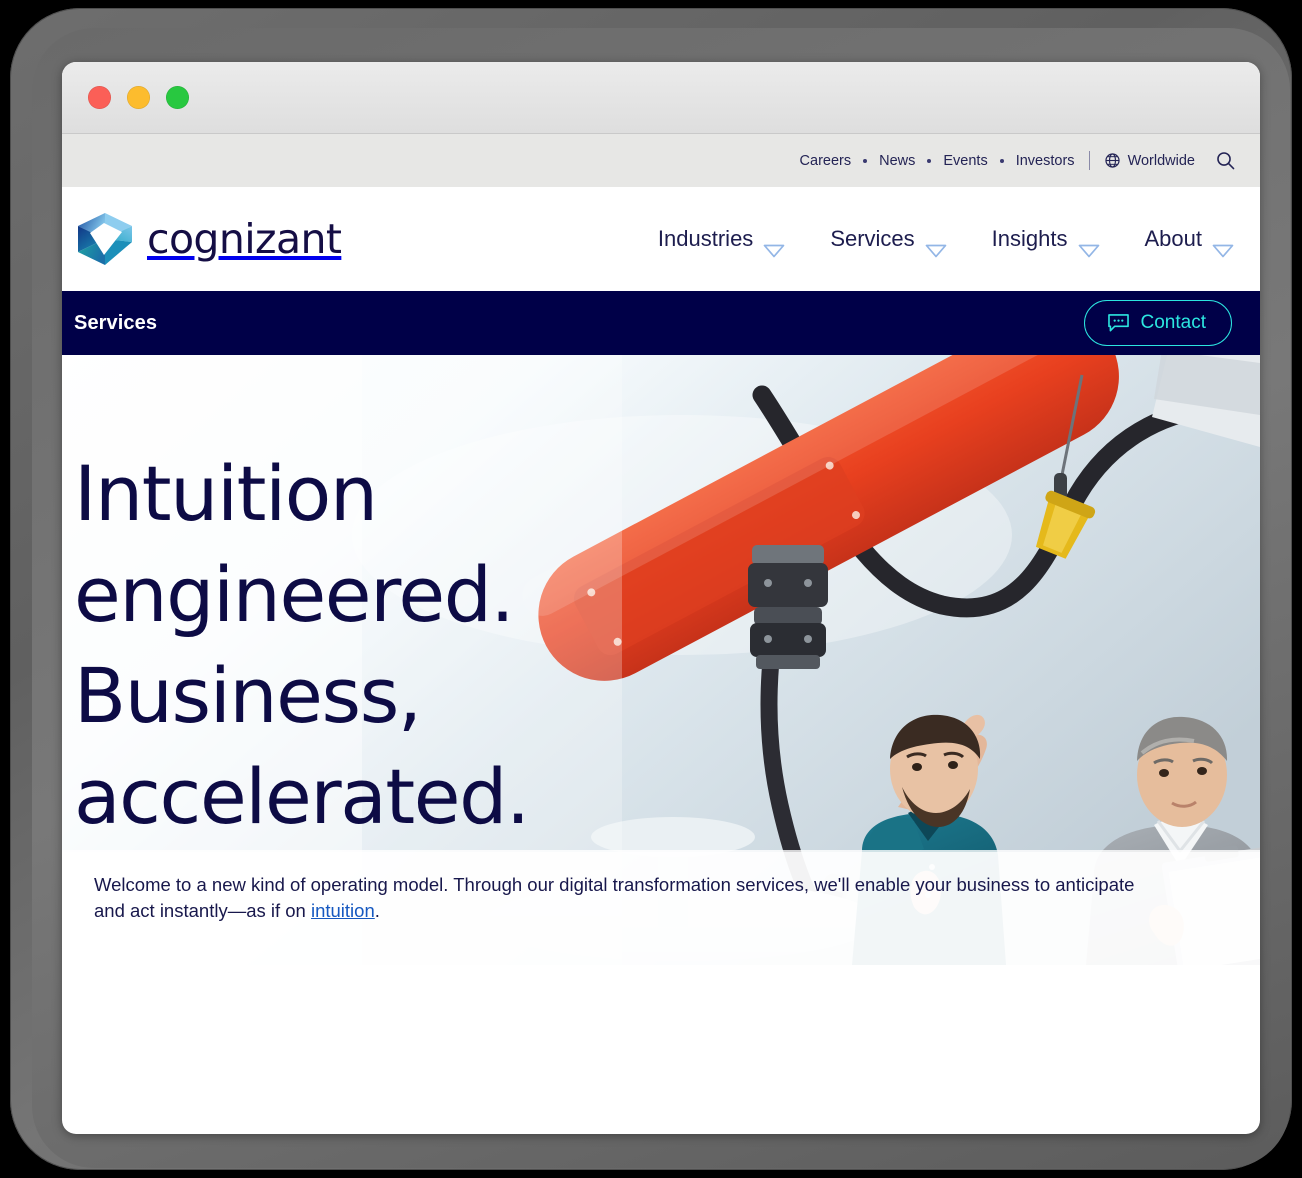 The width and height of the screenshot is (1302, 1178). I want to click on search-button, so click(1225, 160).